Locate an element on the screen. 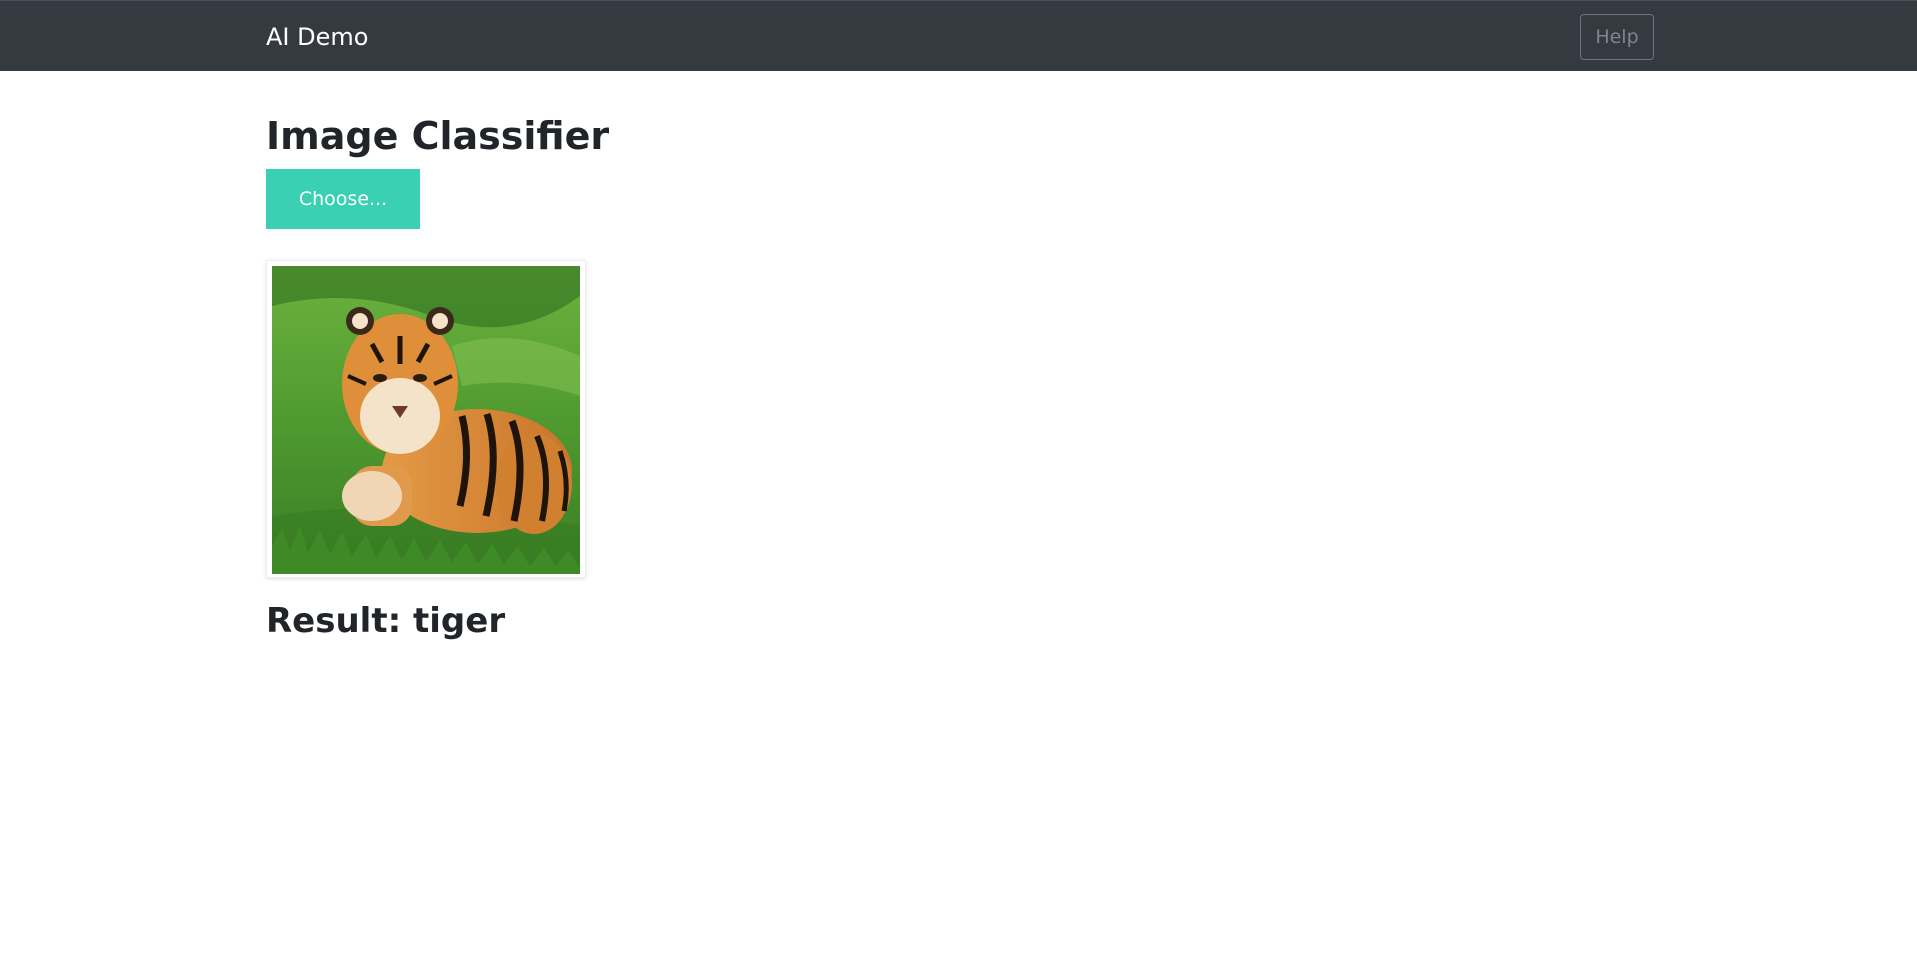  page-title: Image Classifier is located at coordinates (438, 136).